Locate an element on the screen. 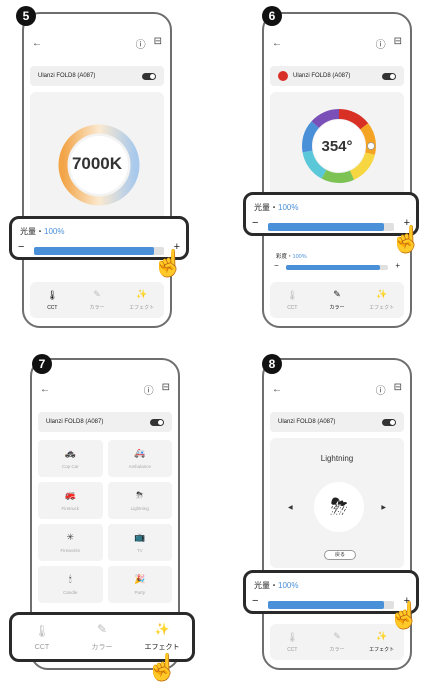 The width and height of the screenshot is (421, 683). next-effect-icon: ▶ is located at coordinates (383, 507).